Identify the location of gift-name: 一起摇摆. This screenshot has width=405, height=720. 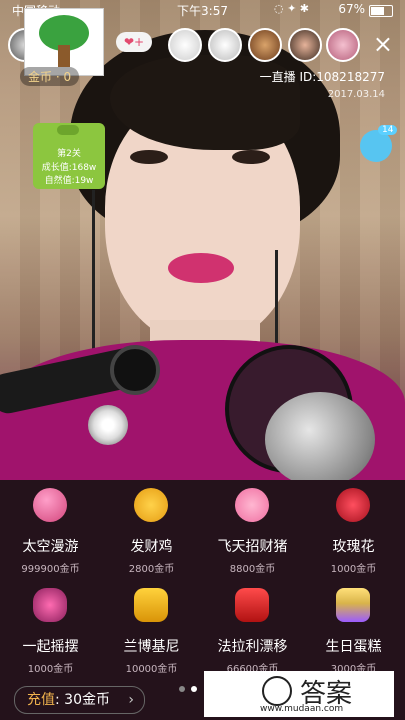
(50, 647).